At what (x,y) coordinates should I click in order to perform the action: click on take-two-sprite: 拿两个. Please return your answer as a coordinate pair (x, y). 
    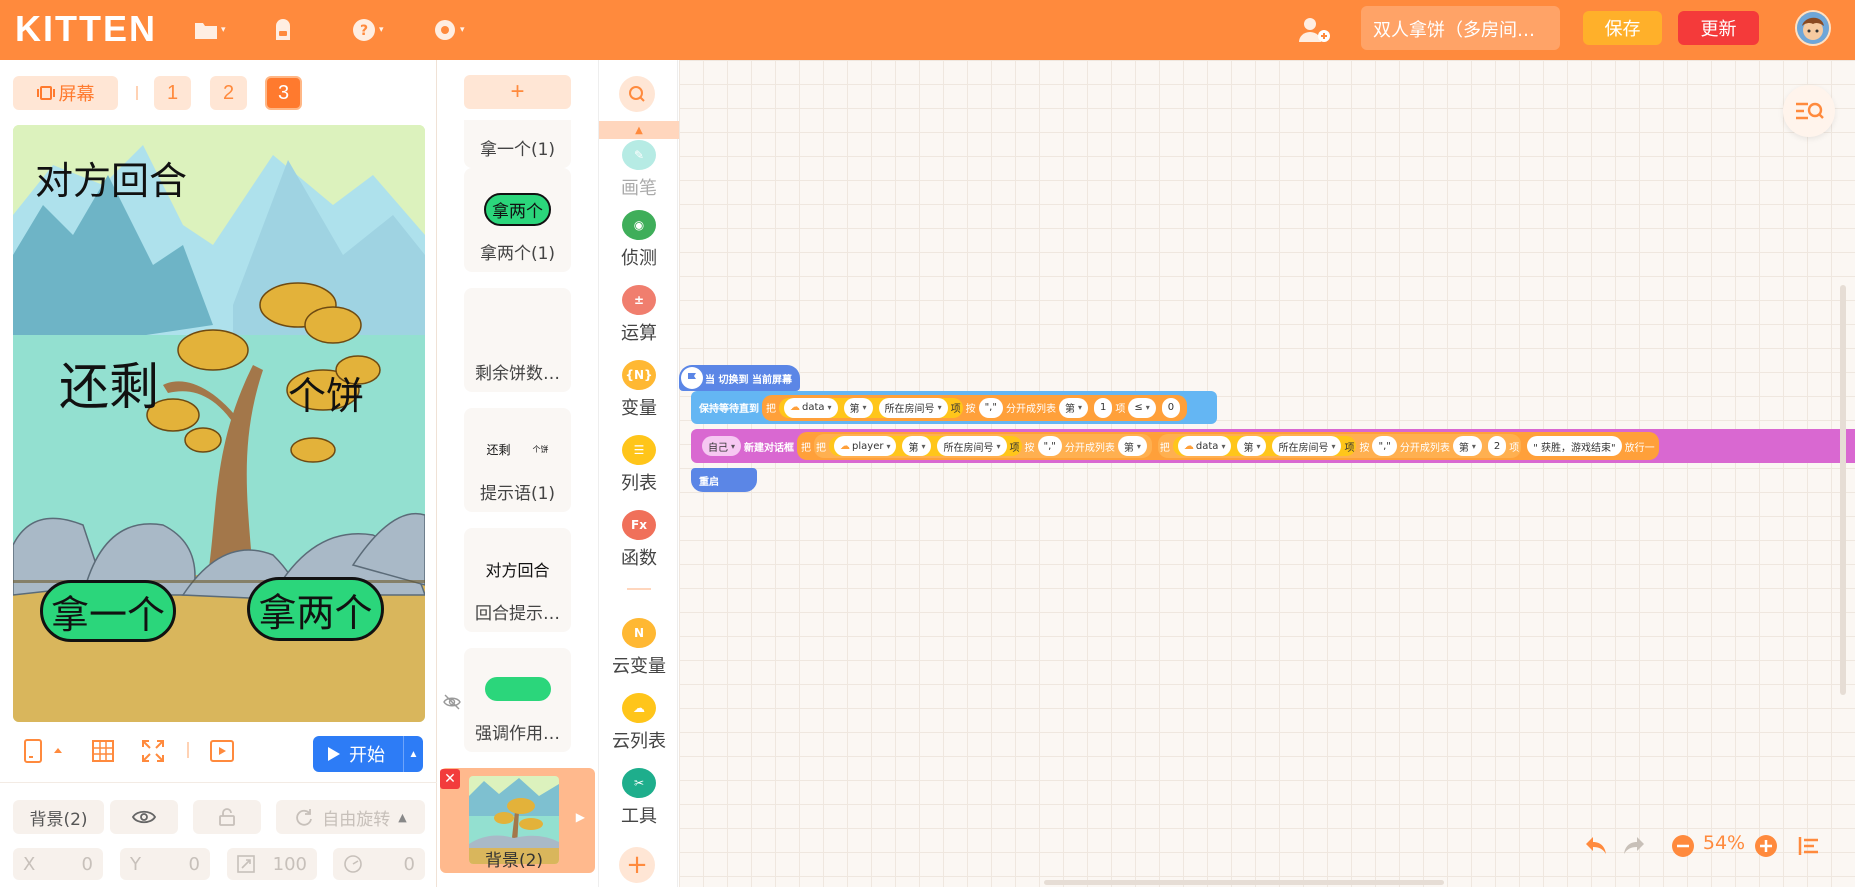
    Looking at the image, I should click on (315, 609).